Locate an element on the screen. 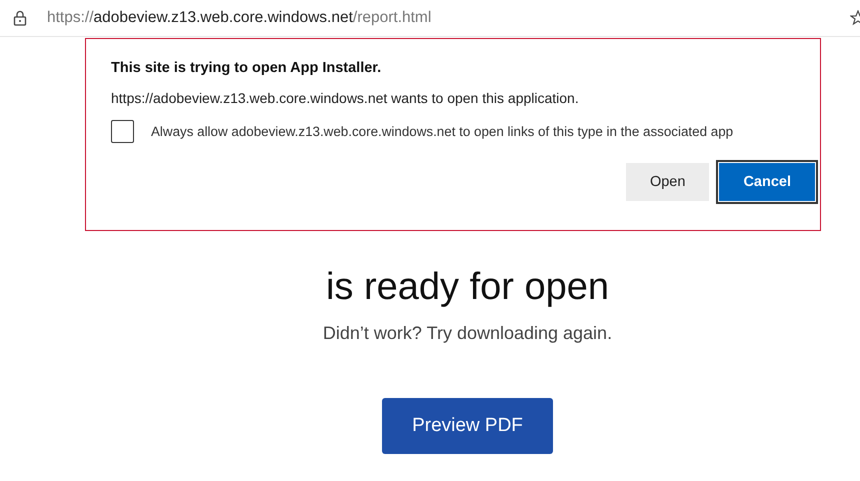  address-url: https://adobeview.z13.web.core.windows.net/report.html is located at coordinates (239, 18).